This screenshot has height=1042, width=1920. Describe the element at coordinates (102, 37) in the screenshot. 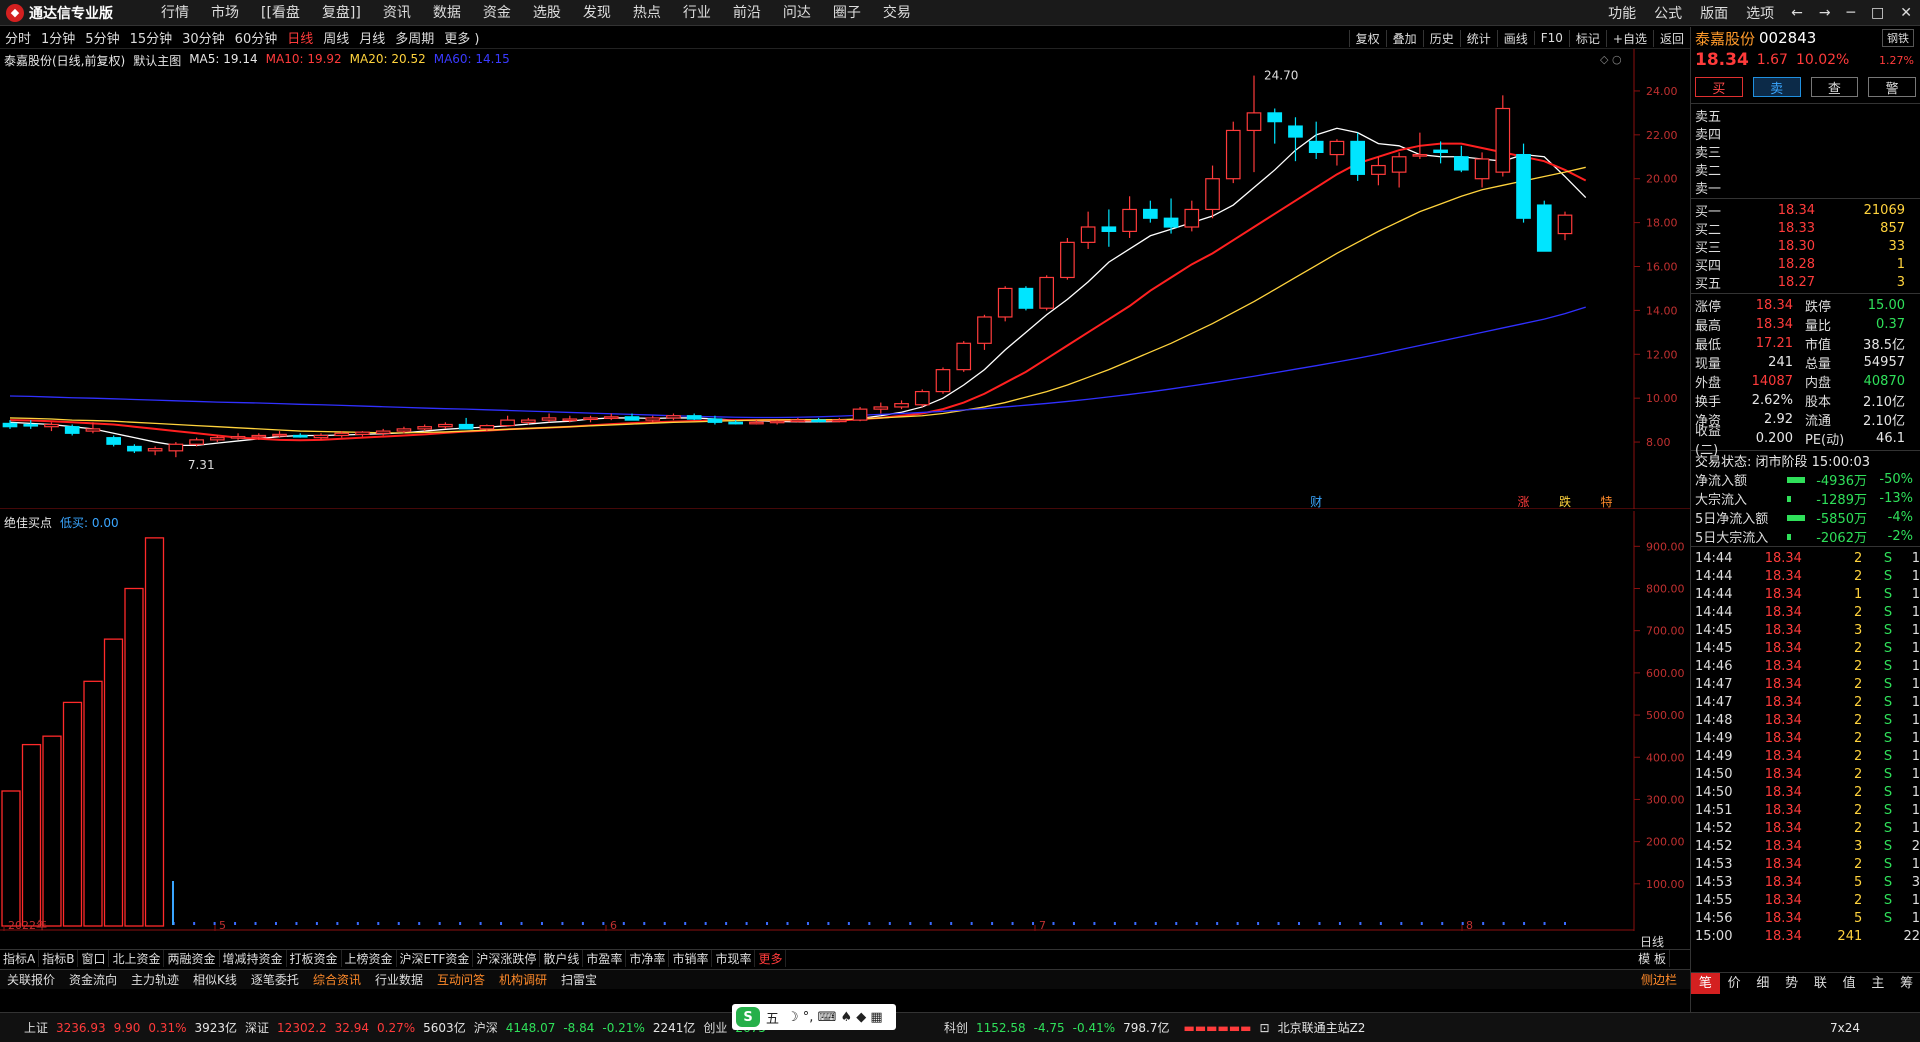

I see `timeframe-tab: 5分钟` at that location.